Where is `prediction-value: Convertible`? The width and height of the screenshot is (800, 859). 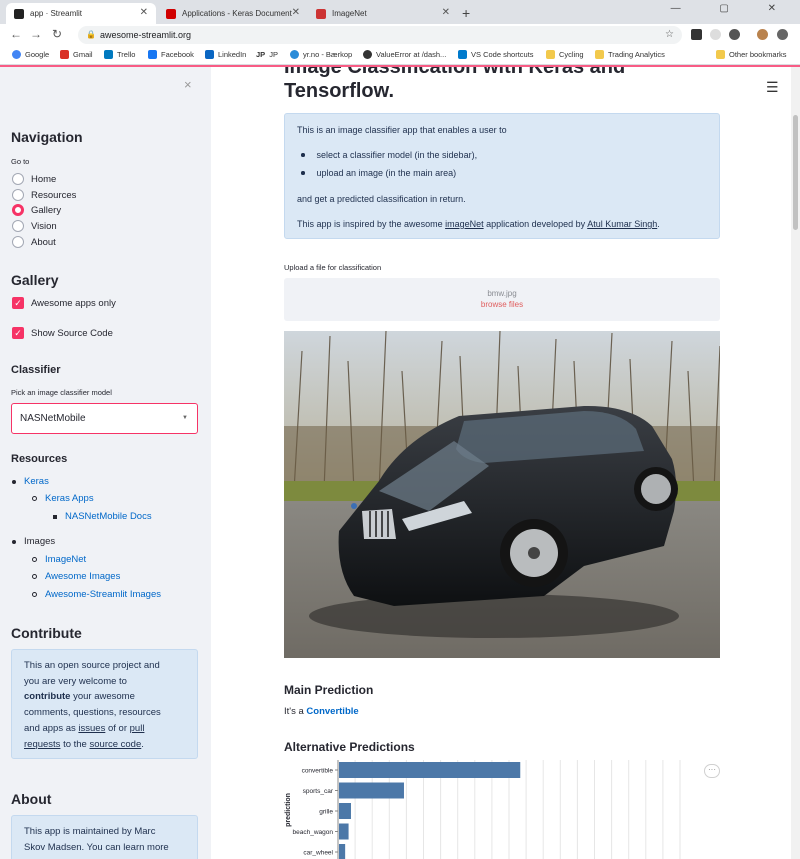 prediction-value: Convertible is located at coordinates (332, 711).